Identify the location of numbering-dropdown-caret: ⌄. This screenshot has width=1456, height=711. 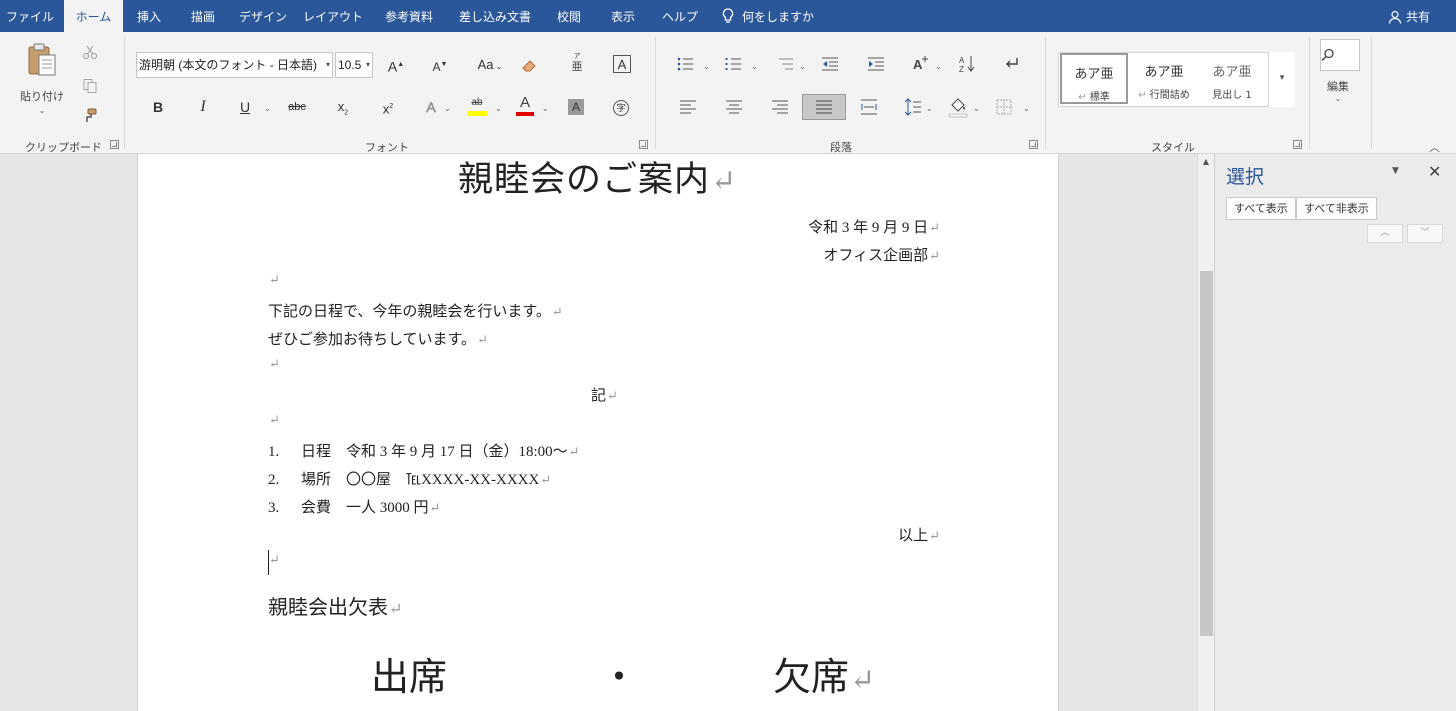
(754, 66).